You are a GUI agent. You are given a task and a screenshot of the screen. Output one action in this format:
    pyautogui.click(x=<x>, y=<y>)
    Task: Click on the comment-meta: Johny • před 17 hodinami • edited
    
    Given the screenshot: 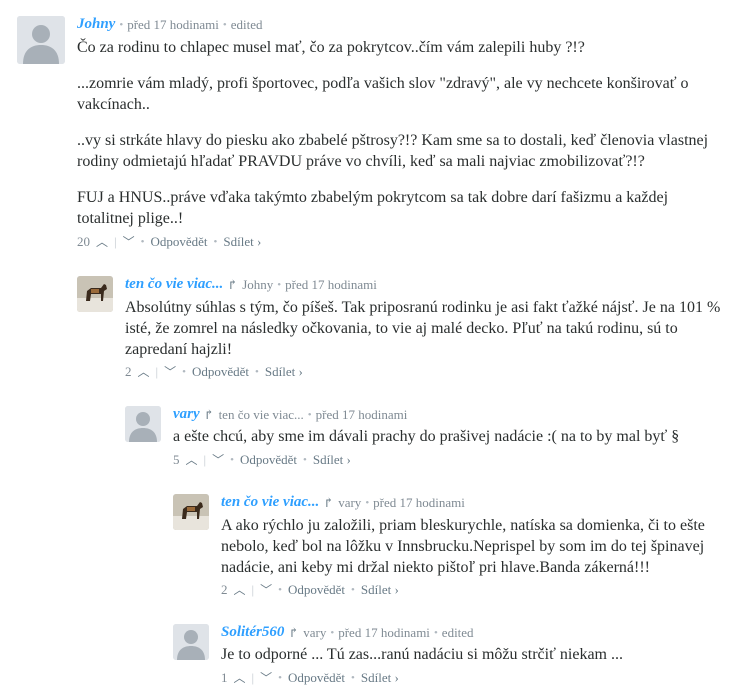 What is the action you would take?
    pyautogui.click(x=170, y=24)
    